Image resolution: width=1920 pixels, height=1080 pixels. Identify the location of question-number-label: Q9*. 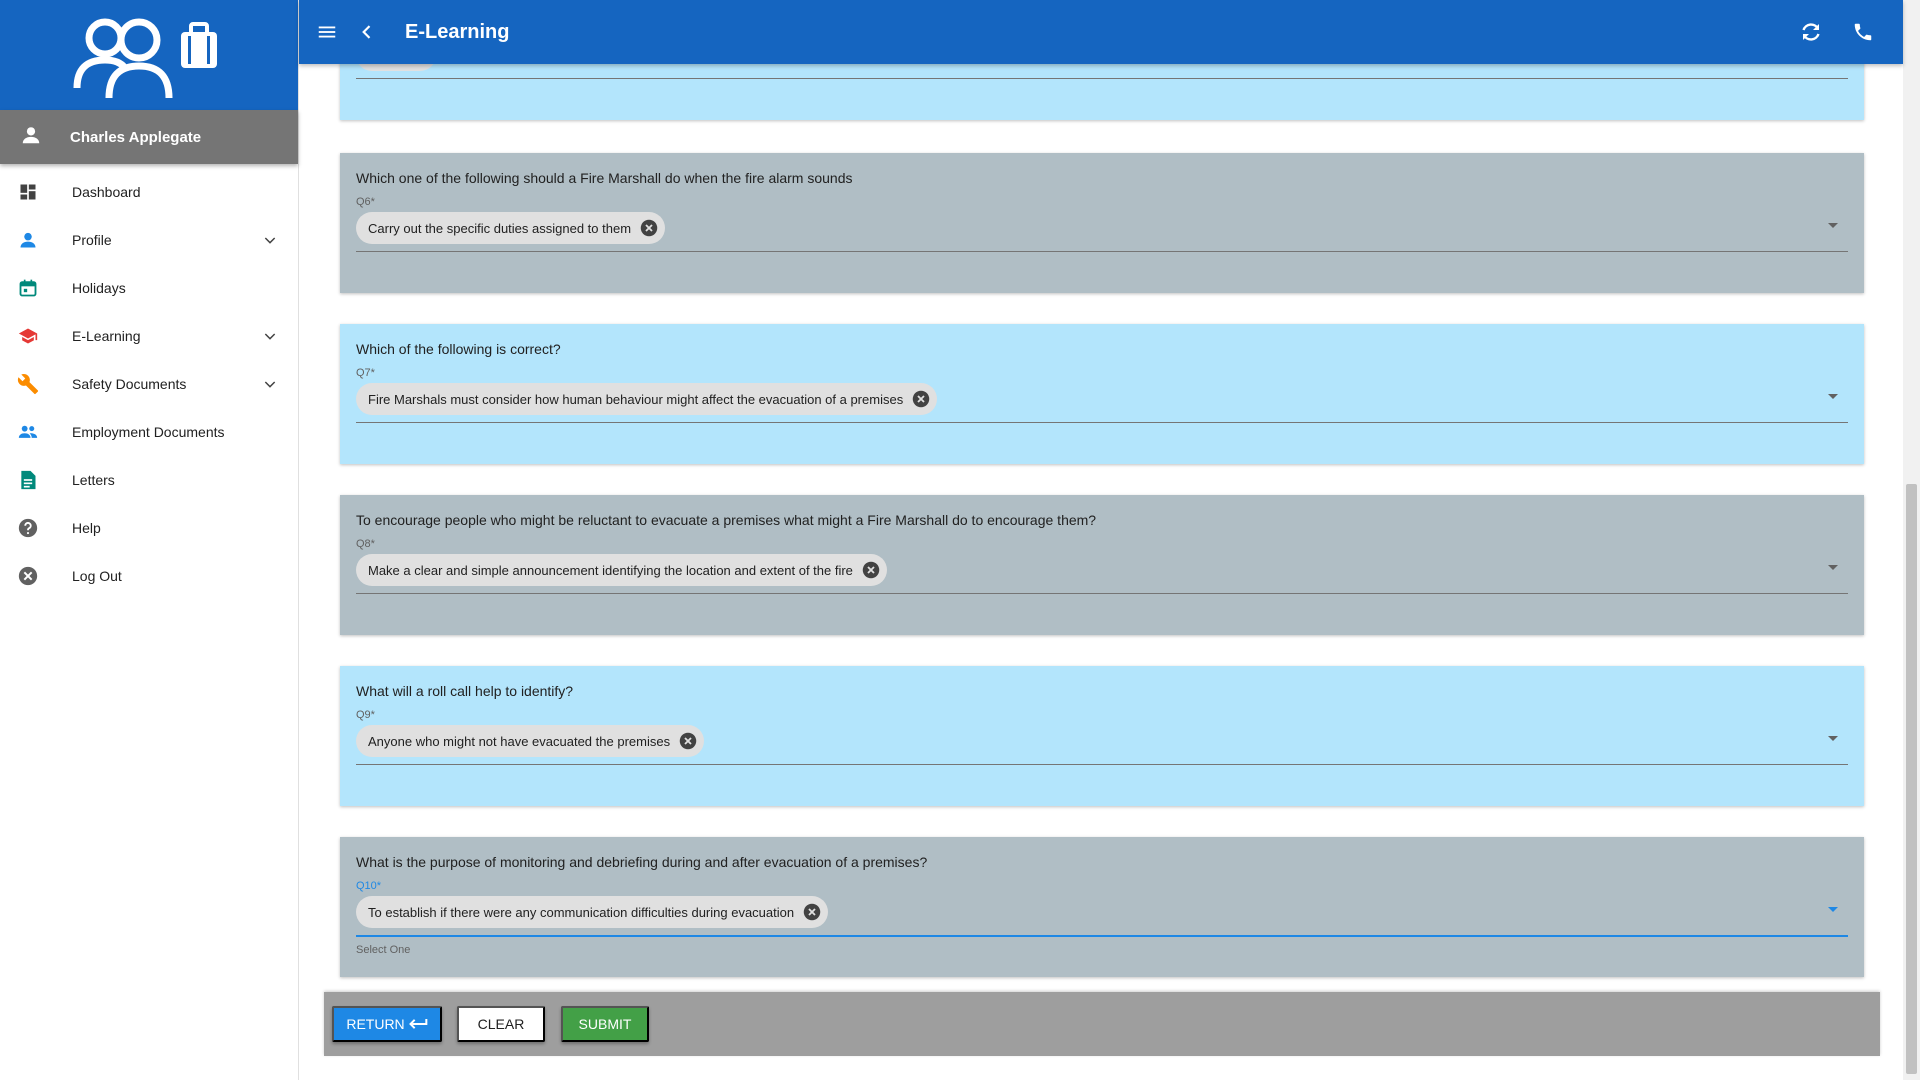
(365, 715).